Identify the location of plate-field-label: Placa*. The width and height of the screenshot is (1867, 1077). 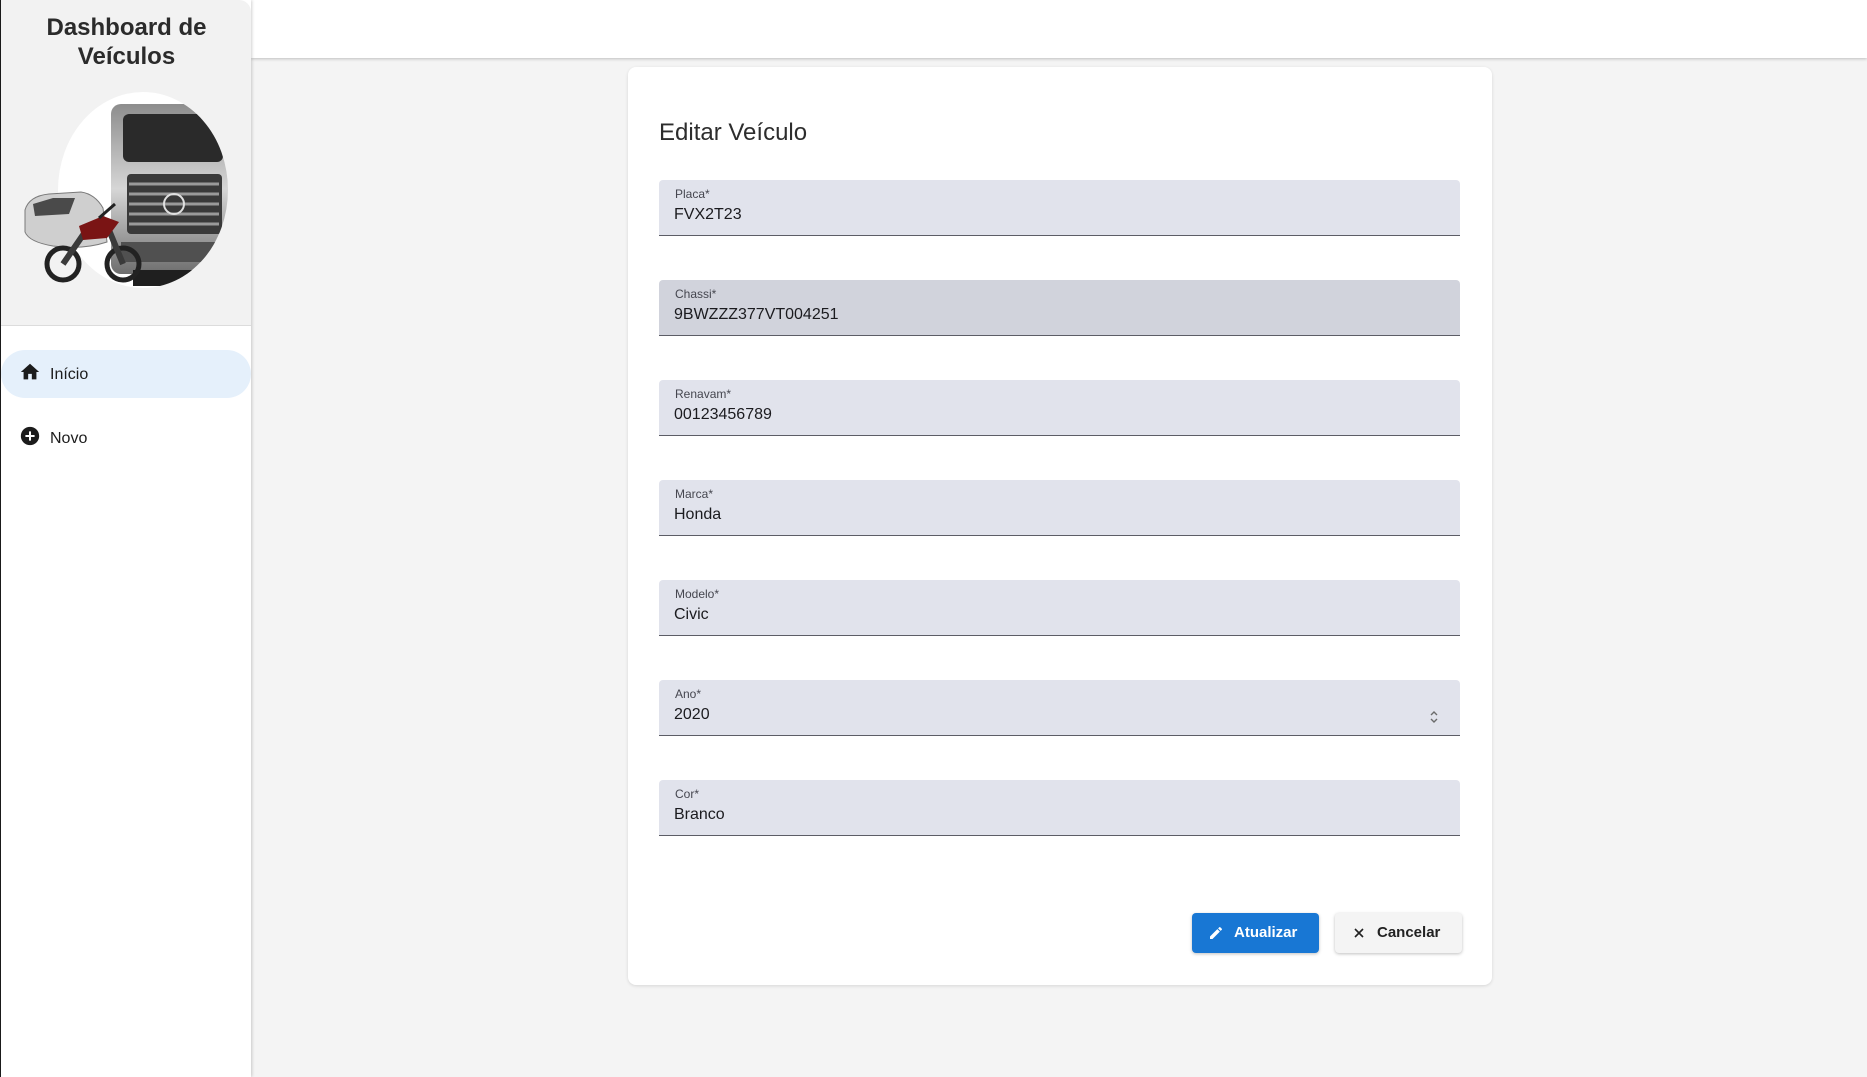
(692, 194).